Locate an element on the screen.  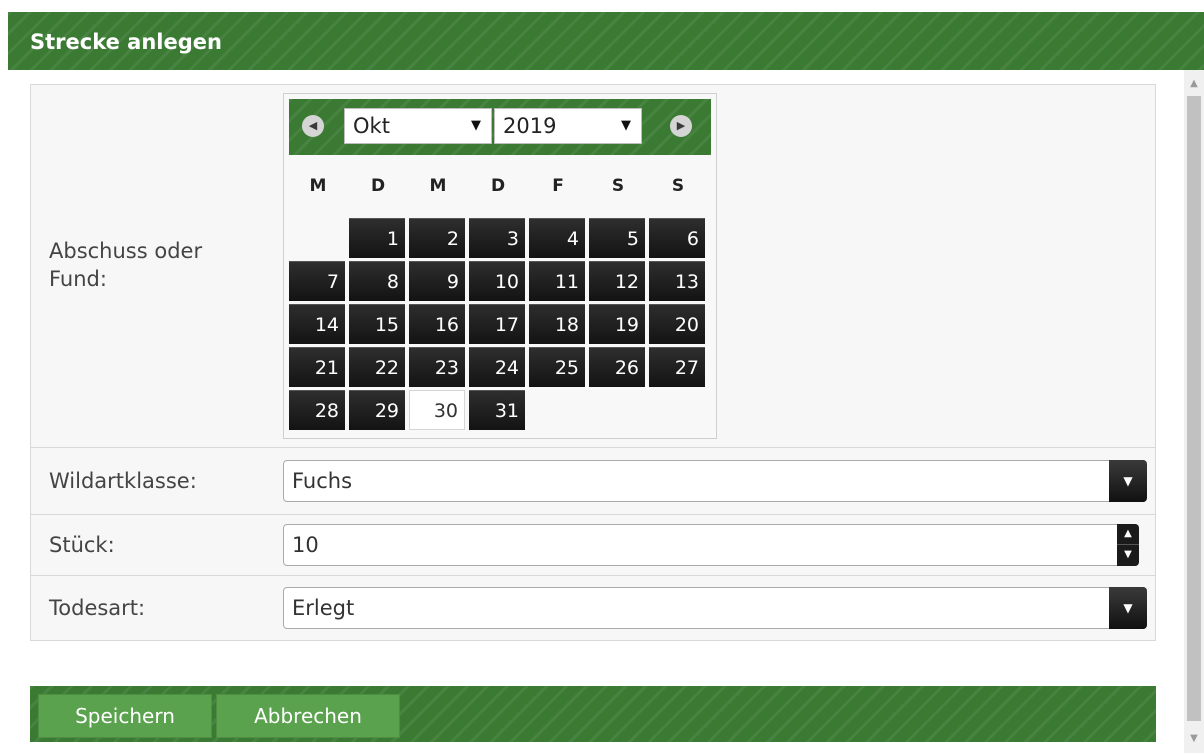
calendar-day: 4 is located at coordinates (557, 238).